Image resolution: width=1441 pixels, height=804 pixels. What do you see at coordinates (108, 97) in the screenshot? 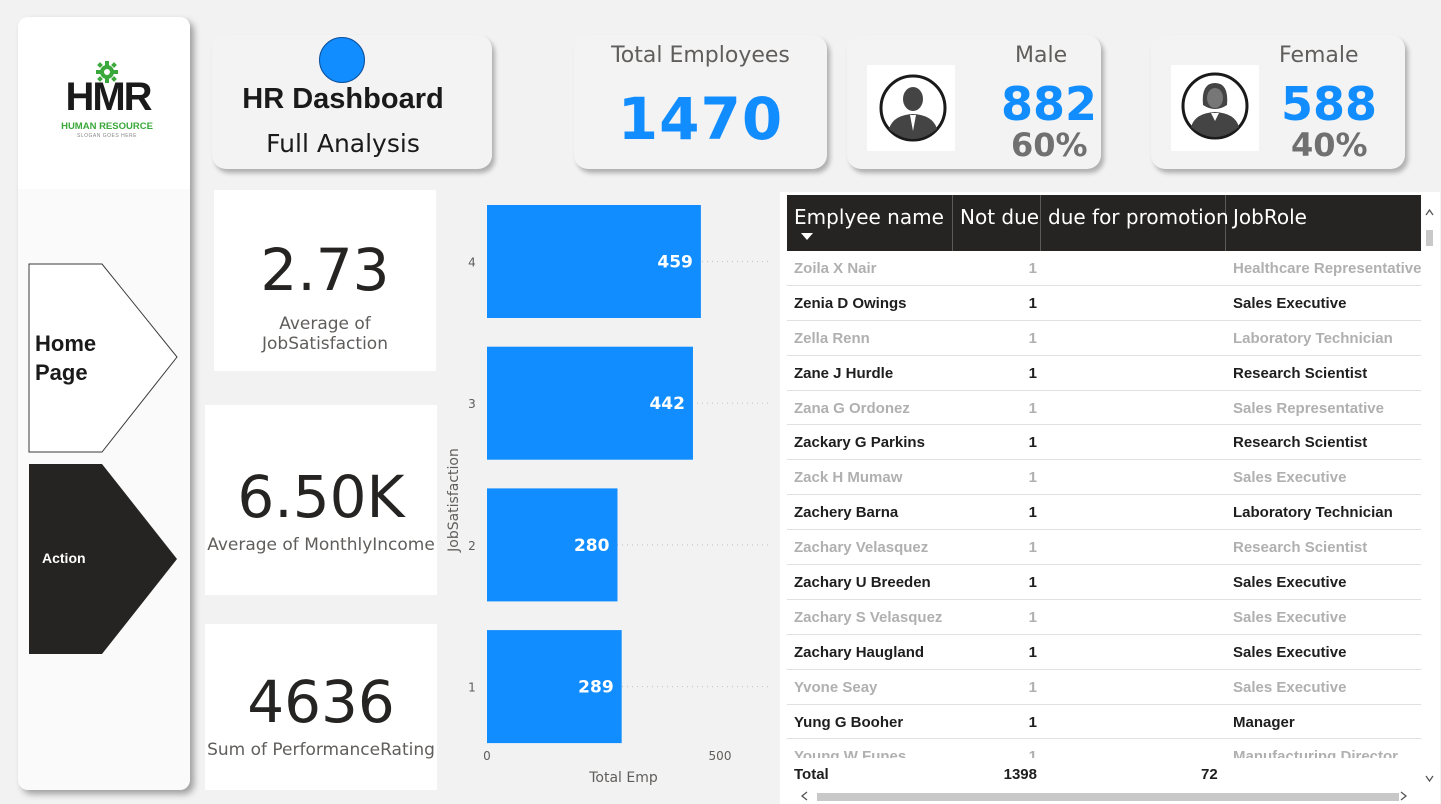
I see `logo-mark: HMR` at bounding box center [108, 97].